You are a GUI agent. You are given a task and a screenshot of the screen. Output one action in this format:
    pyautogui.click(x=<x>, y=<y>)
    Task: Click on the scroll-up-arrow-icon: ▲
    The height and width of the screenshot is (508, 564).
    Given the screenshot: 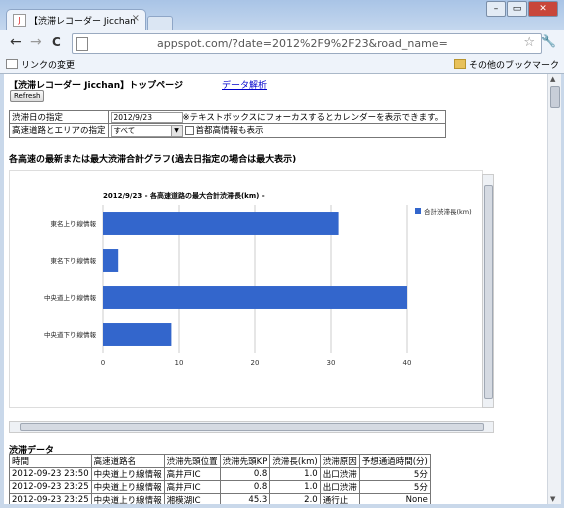 What is the action you would take?
    pyautogui.click(x=552, y=79)
    